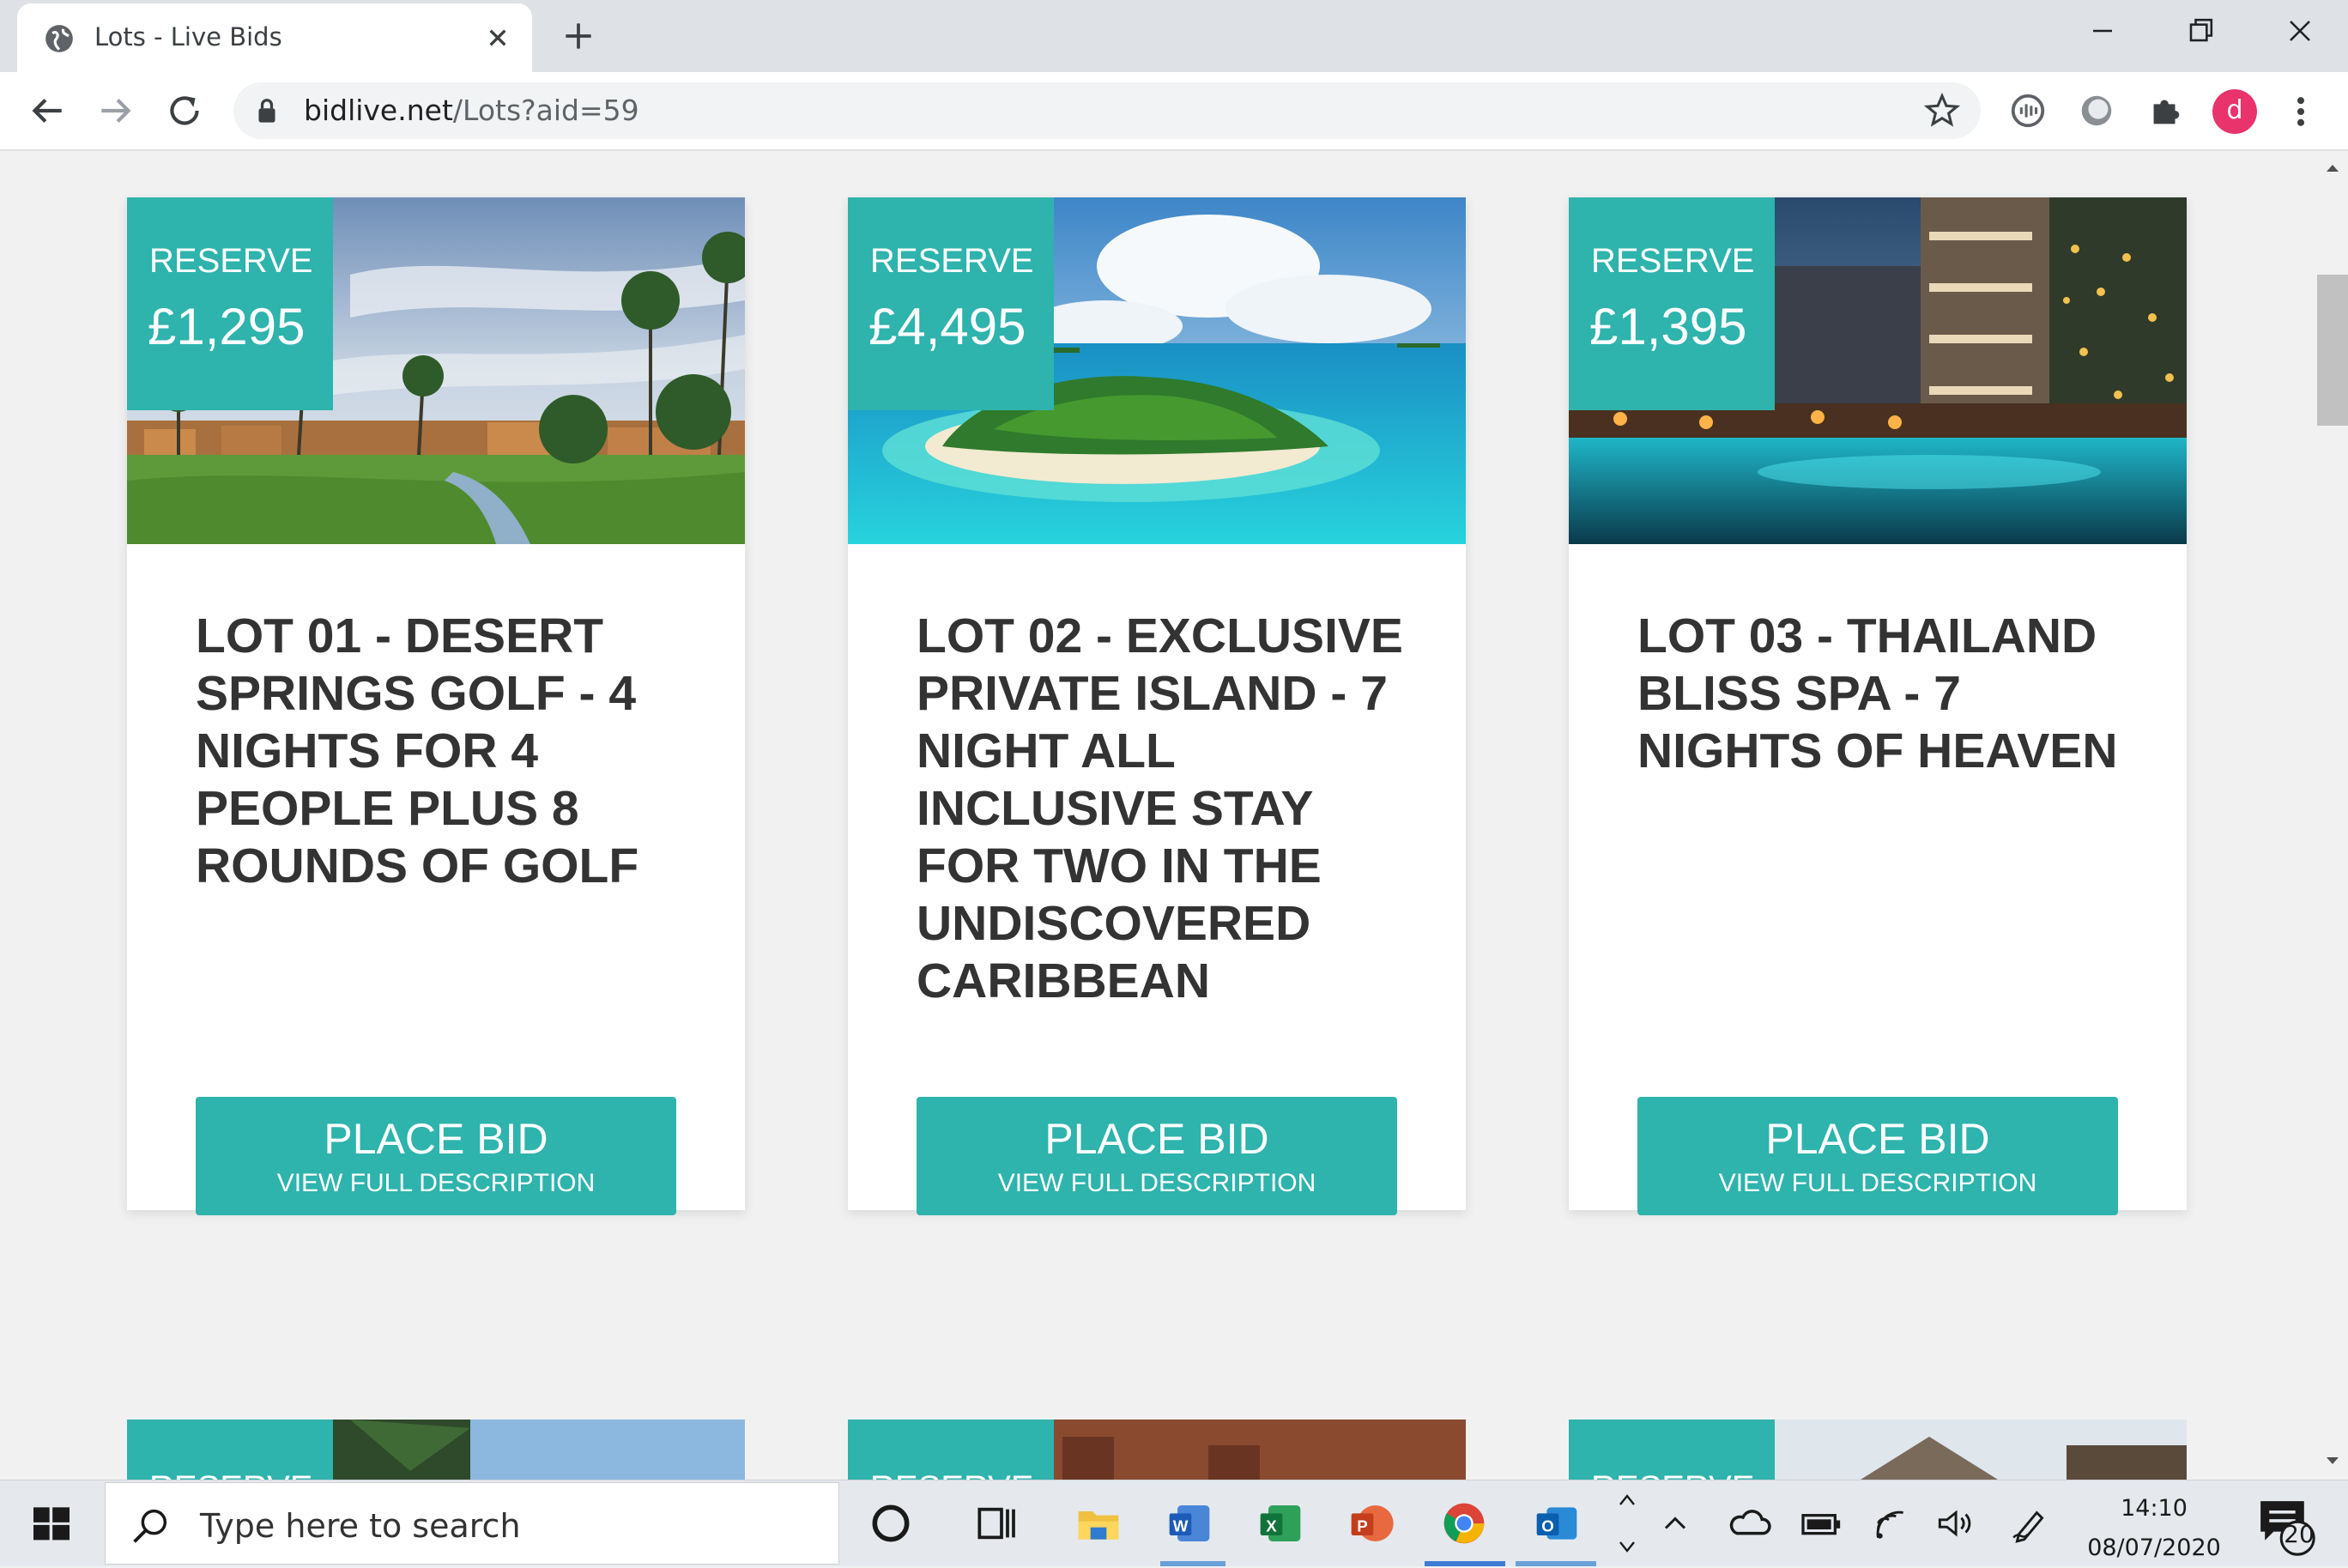 The height and width of the screenshot is (1568, 2348). Describe the element at coordinates (51, 1523) in the screenshot. I see `windows-start-icon` at that location.